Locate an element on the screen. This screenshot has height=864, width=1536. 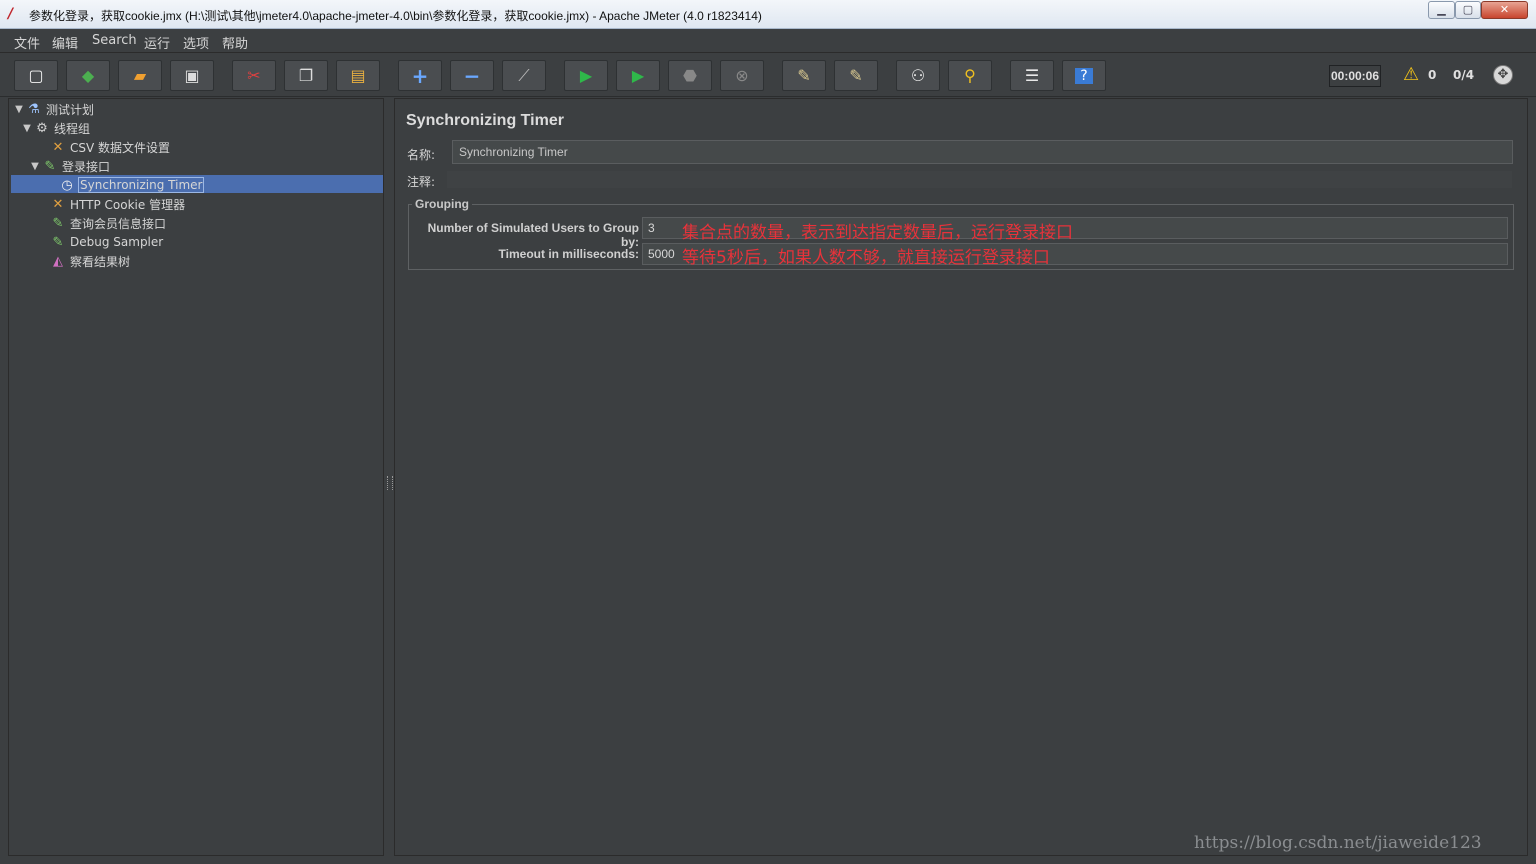
reset-search-icon: ⚲ is located at coordinates (970, 75).